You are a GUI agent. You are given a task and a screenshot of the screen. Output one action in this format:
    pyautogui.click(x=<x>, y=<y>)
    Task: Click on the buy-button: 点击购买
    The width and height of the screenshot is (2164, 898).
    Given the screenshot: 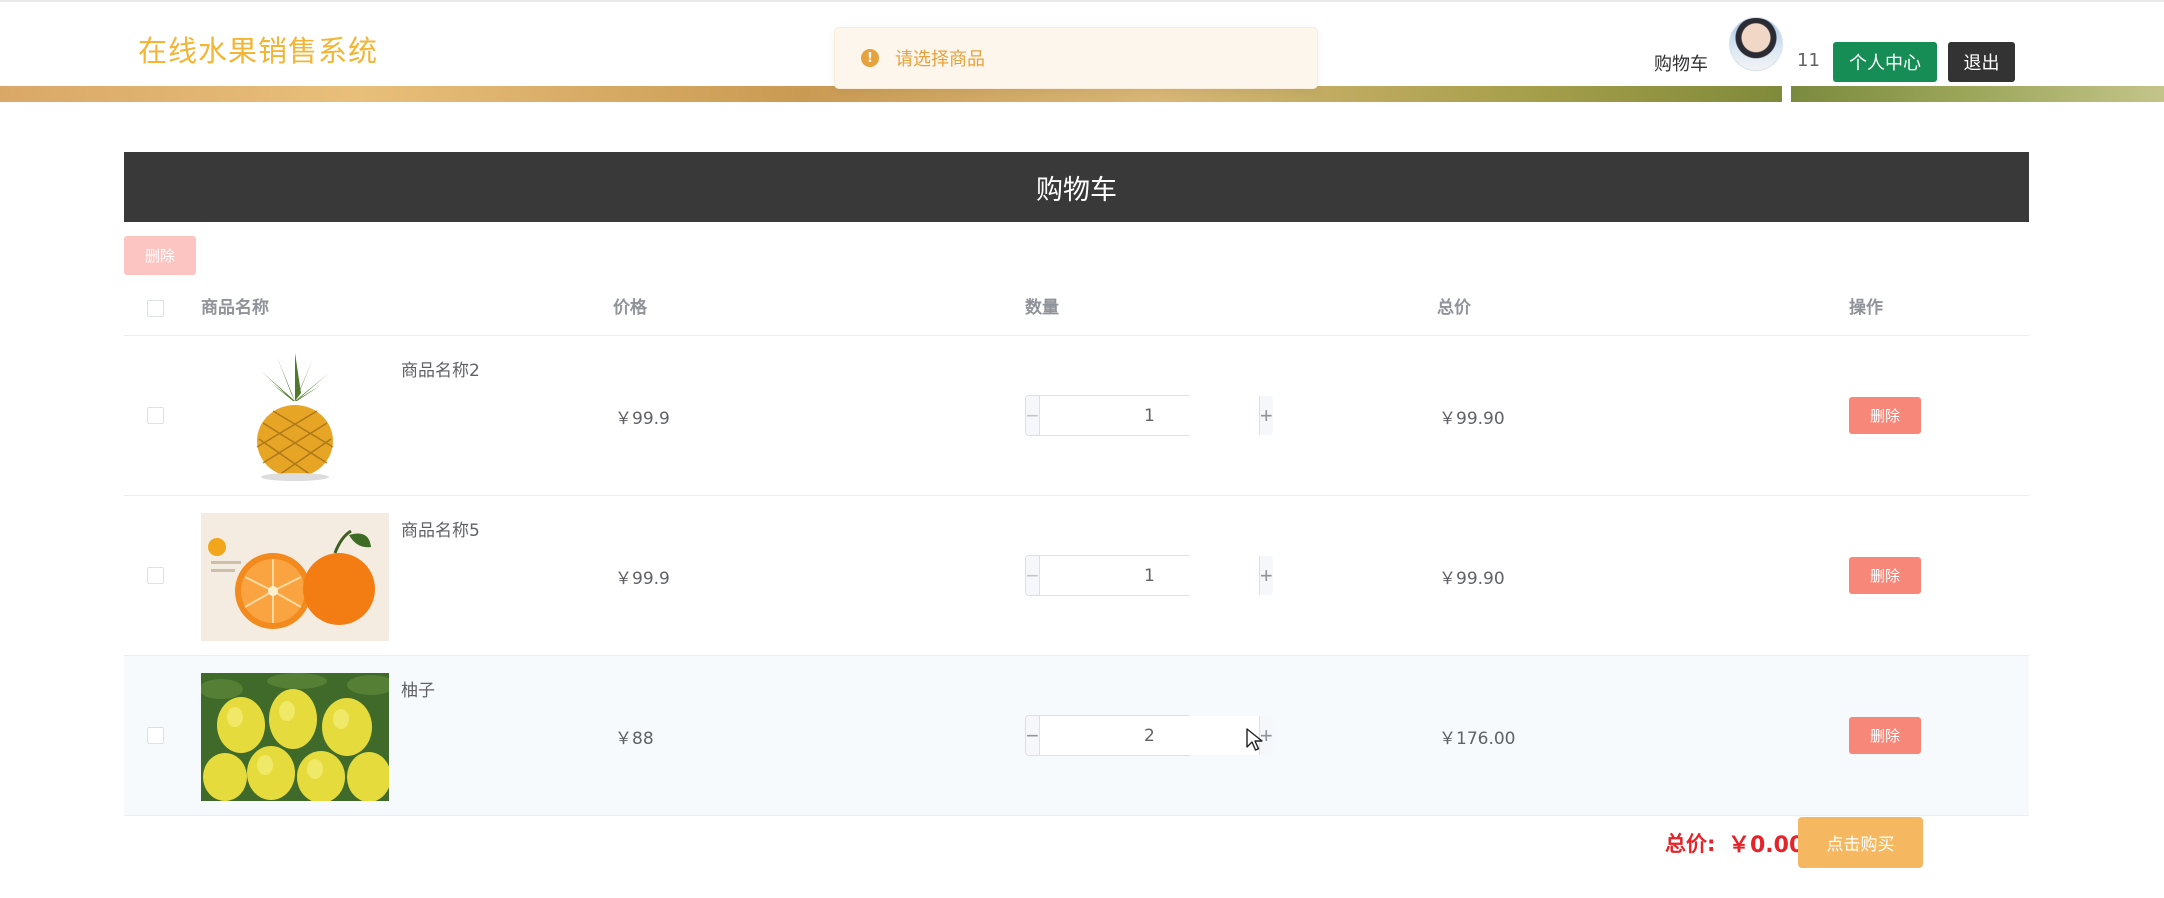 What is the action you would take?
    pyautogui.click(x=1860, y=842)
    